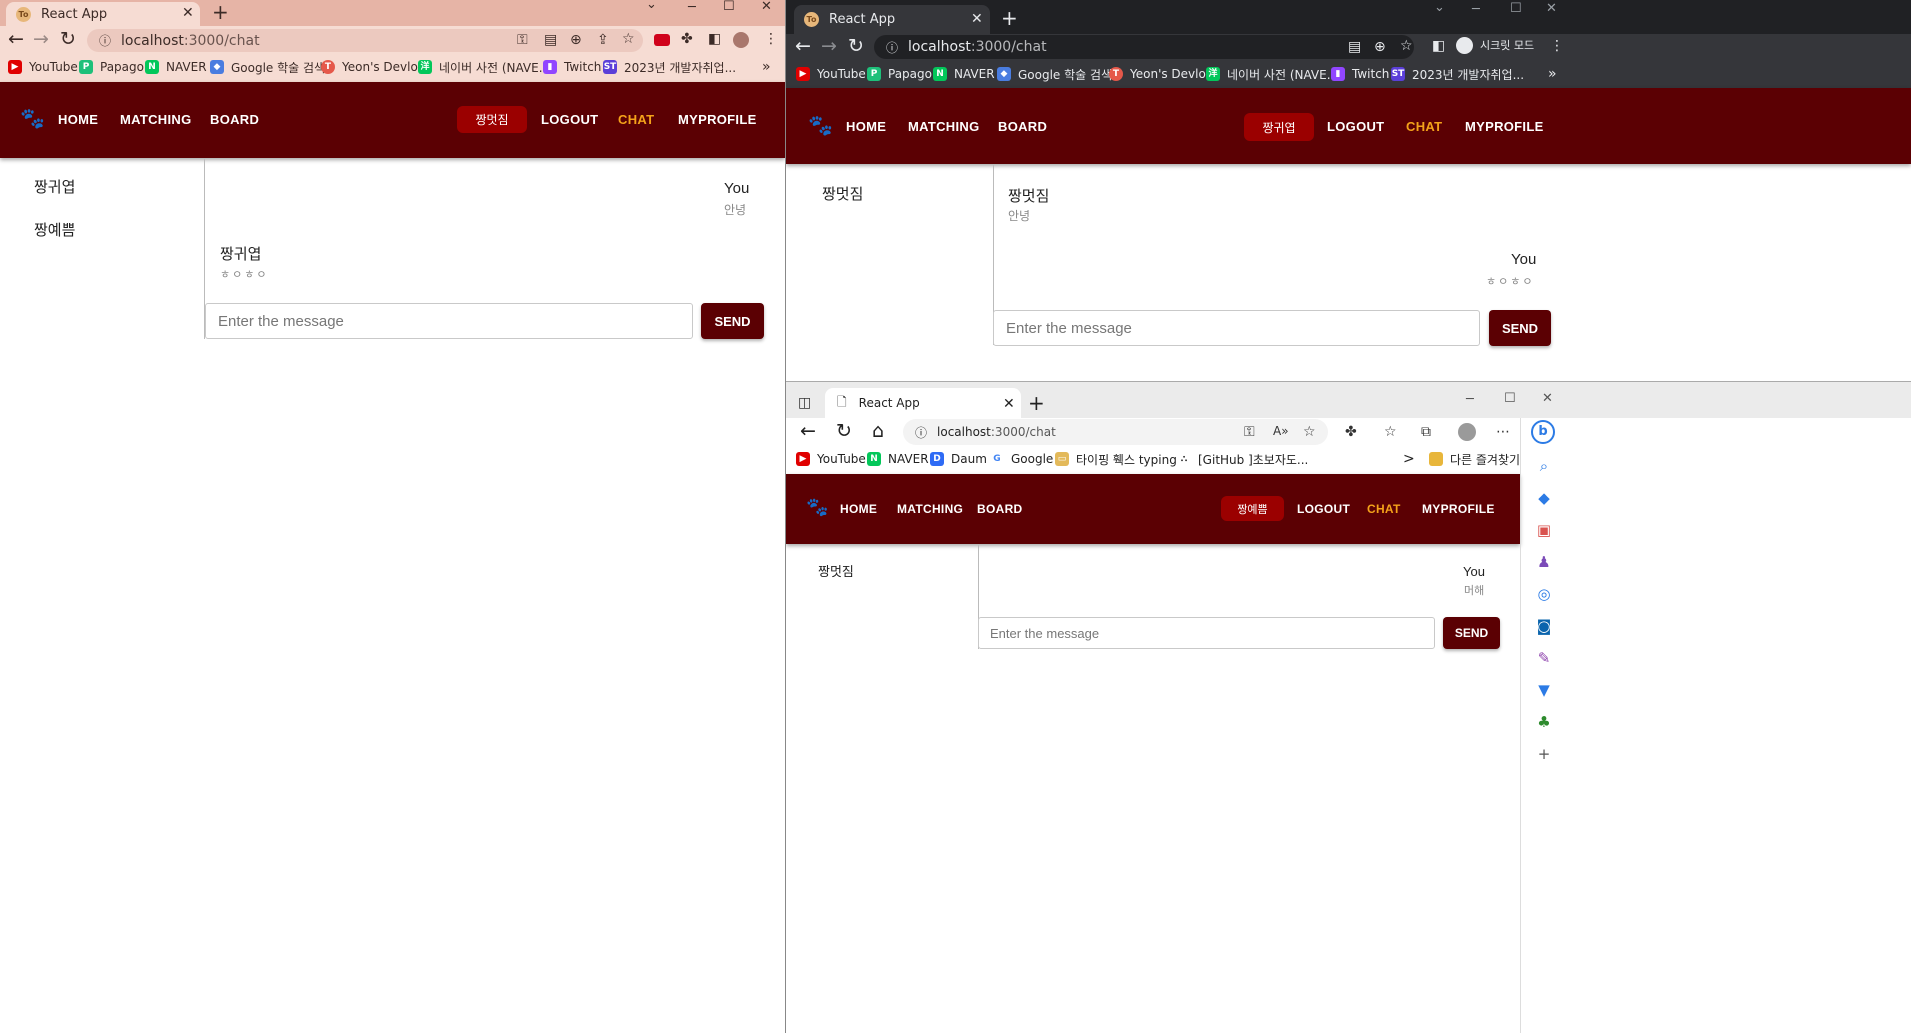 The width and height of the screenshot is (1911, 1033). I want to click on add-favorite-icon: ☆, so click(1309, 432).